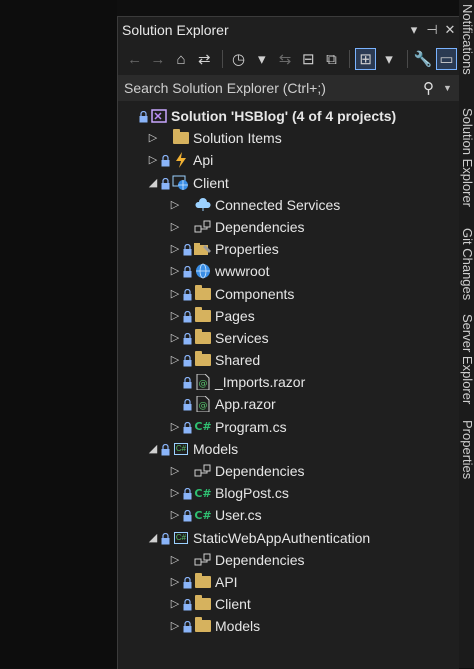  Describe the element at coordinates (157, 59) in the screenshot. I see `forward-icon: →` at that location.